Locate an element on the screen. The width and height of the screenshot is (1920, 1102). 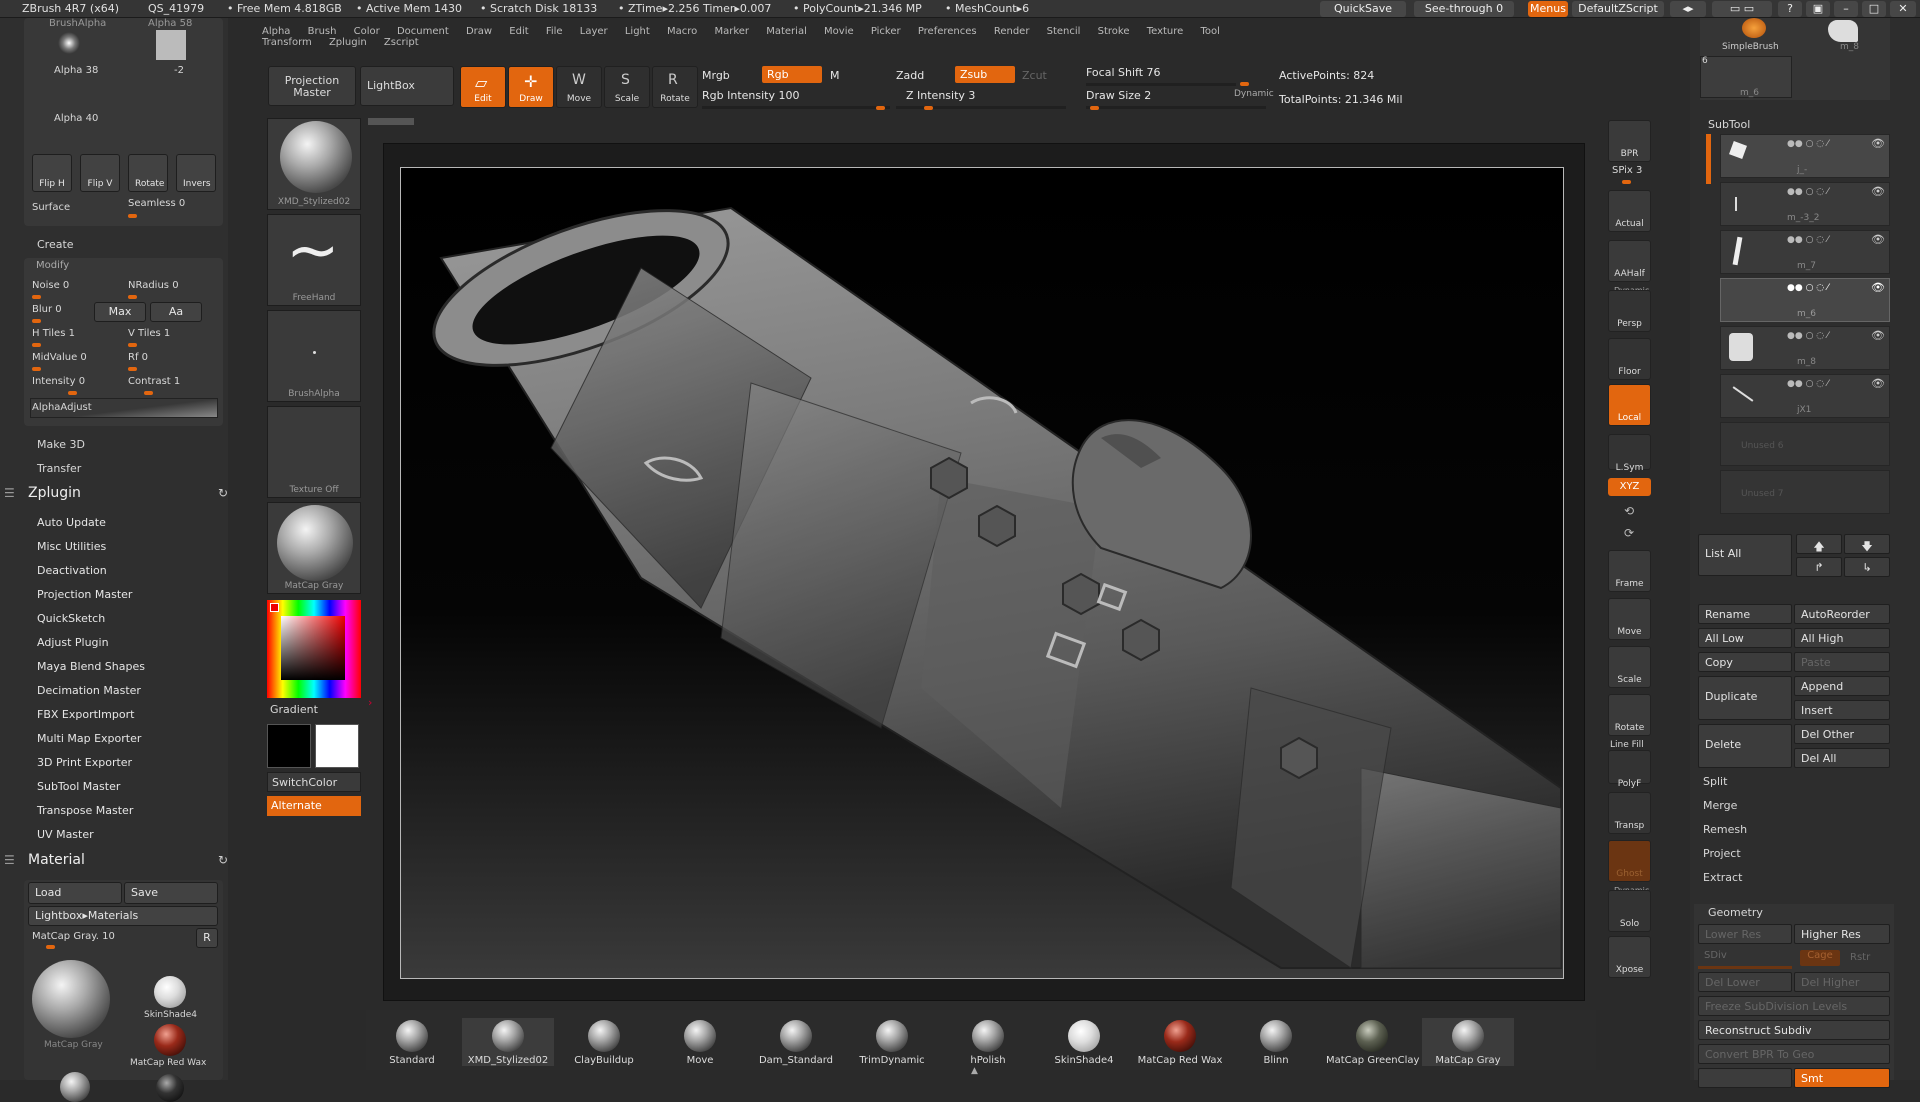
h-tiles-knob is located at coordinates (36, 345).